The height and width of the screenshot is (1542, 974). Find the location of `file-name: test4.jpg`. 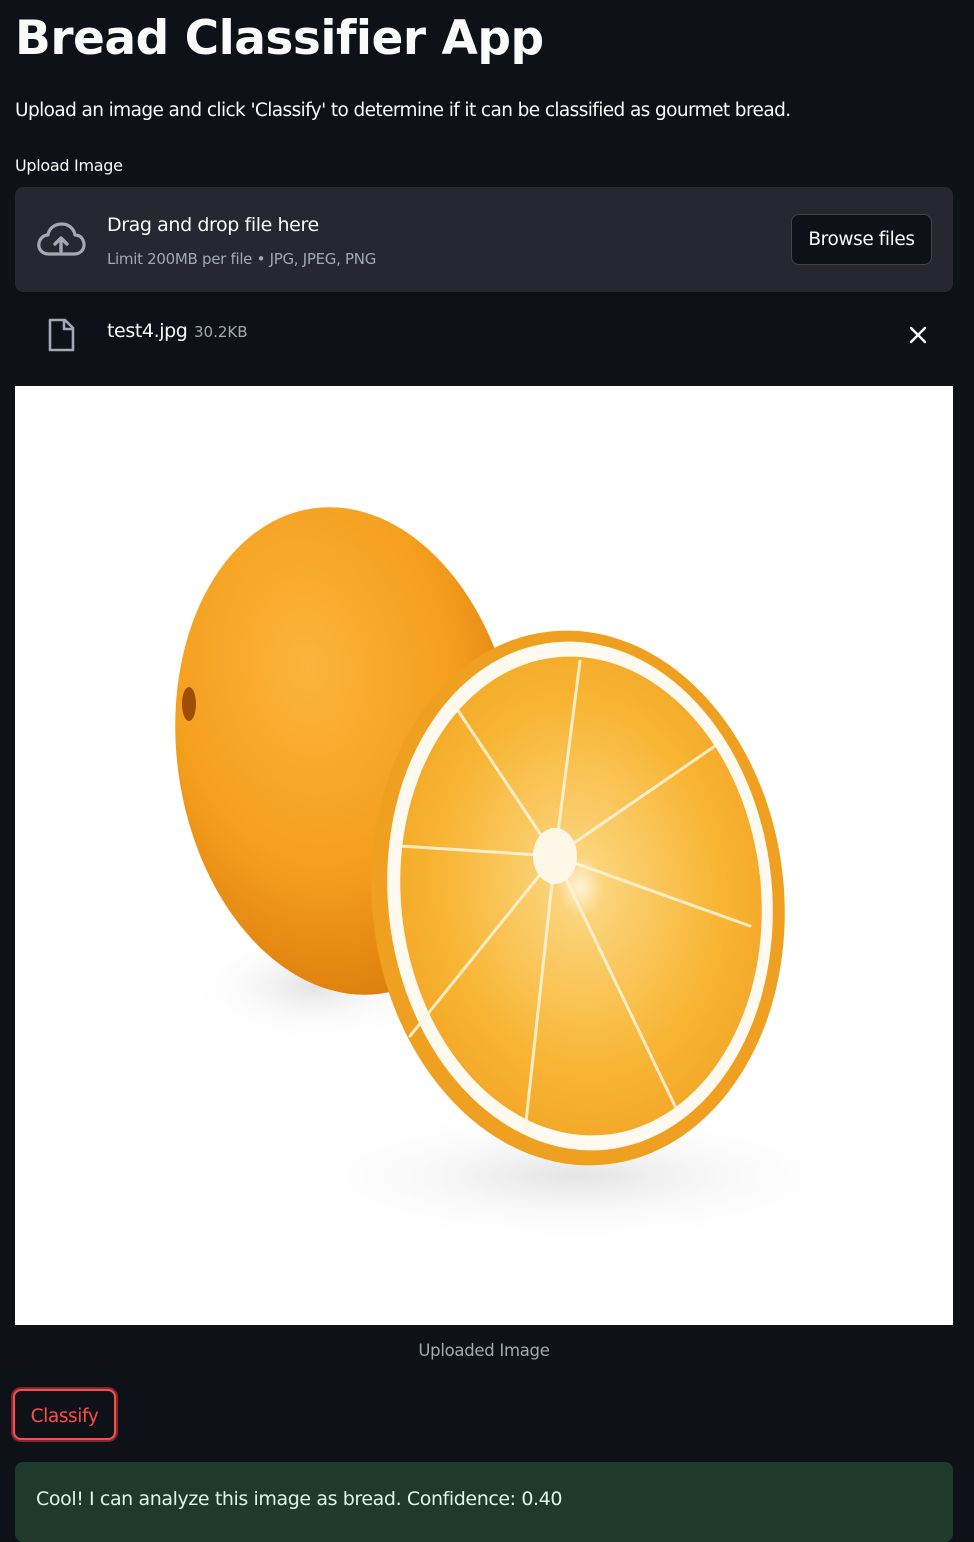

file-name: test4.jpg is located at coordinates (147, 331).